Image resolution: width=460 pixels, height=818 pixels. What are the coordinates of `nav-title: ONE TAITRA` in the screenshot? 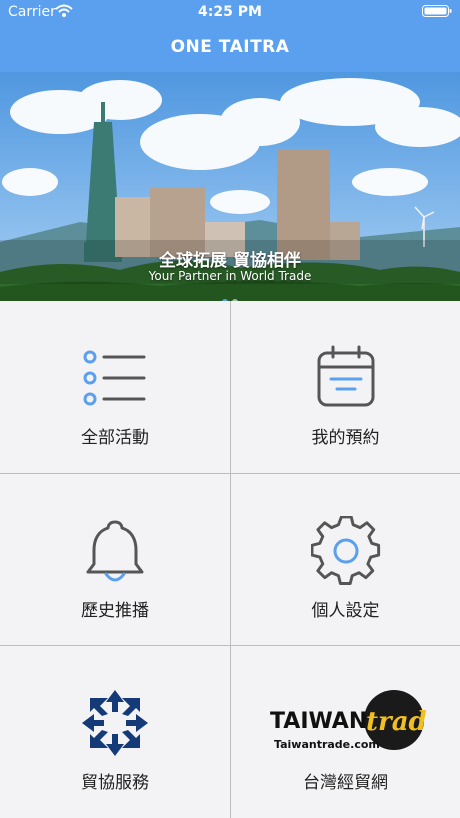 It's located at (230, 47).